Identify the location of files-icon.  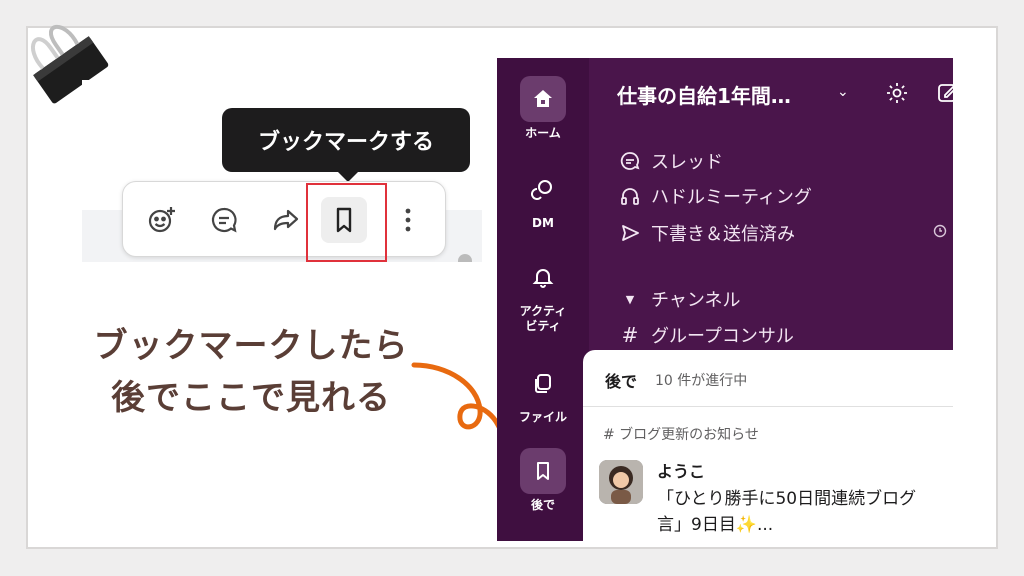
(543, 383).